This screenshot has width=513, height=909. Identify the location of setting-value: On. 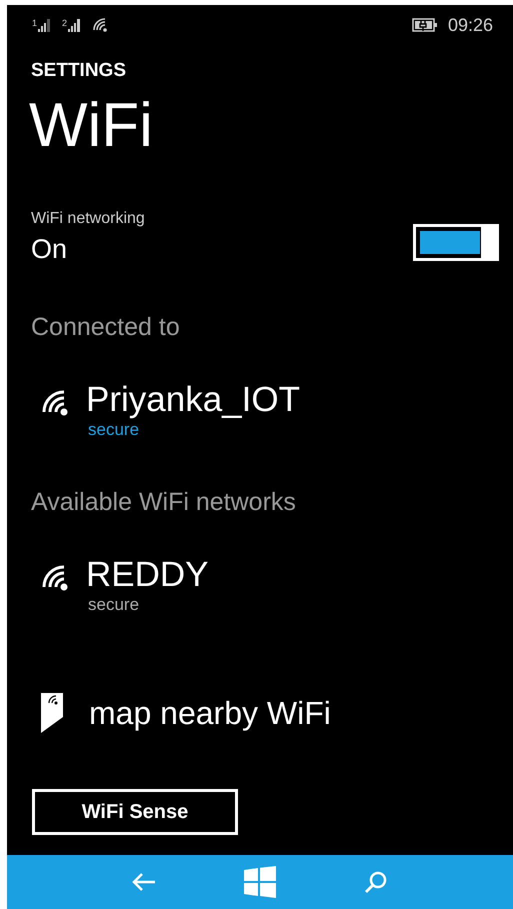
(49, 249).